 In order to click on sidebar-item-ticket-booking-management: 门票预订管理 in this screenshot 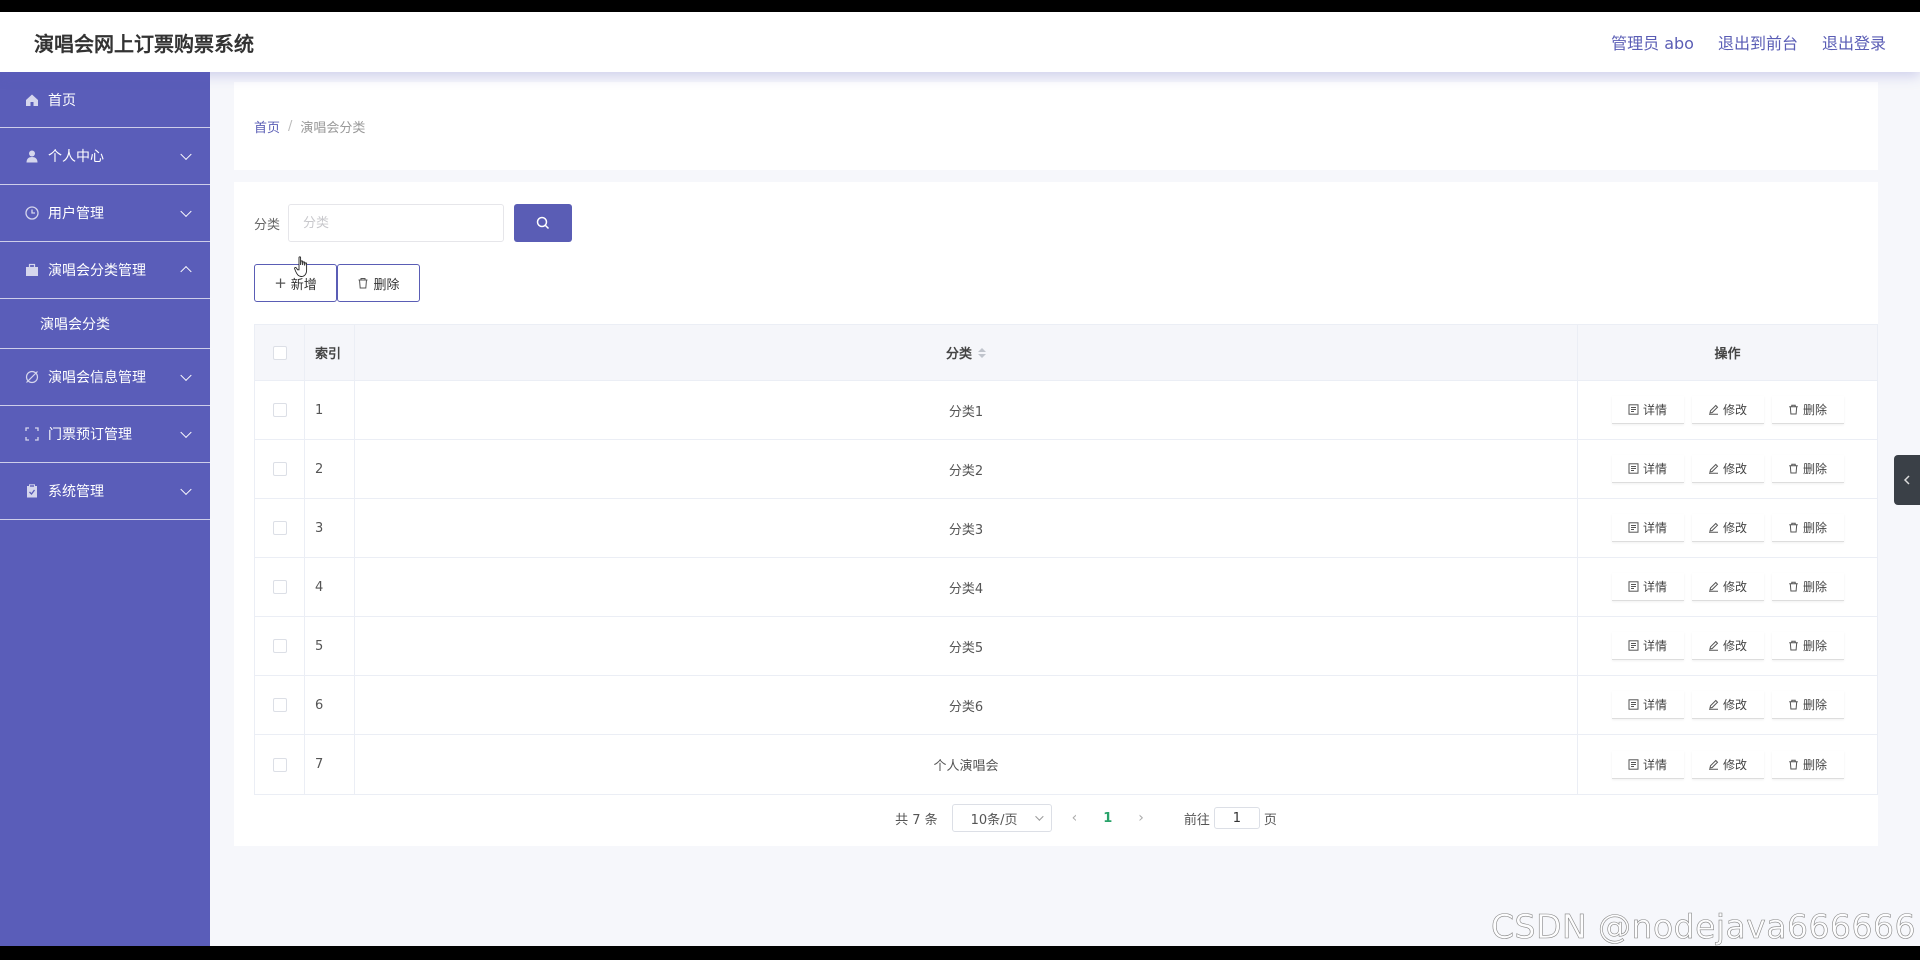, I will do `click(105, 434)`.